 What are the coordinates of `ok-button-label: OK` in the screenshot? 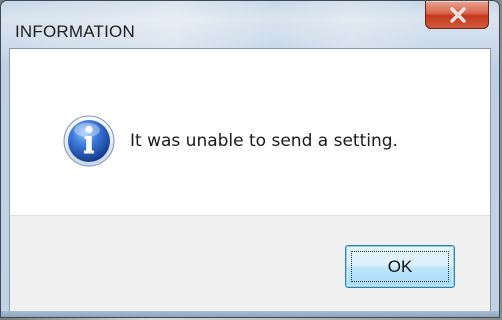 It's located at (400, 266).